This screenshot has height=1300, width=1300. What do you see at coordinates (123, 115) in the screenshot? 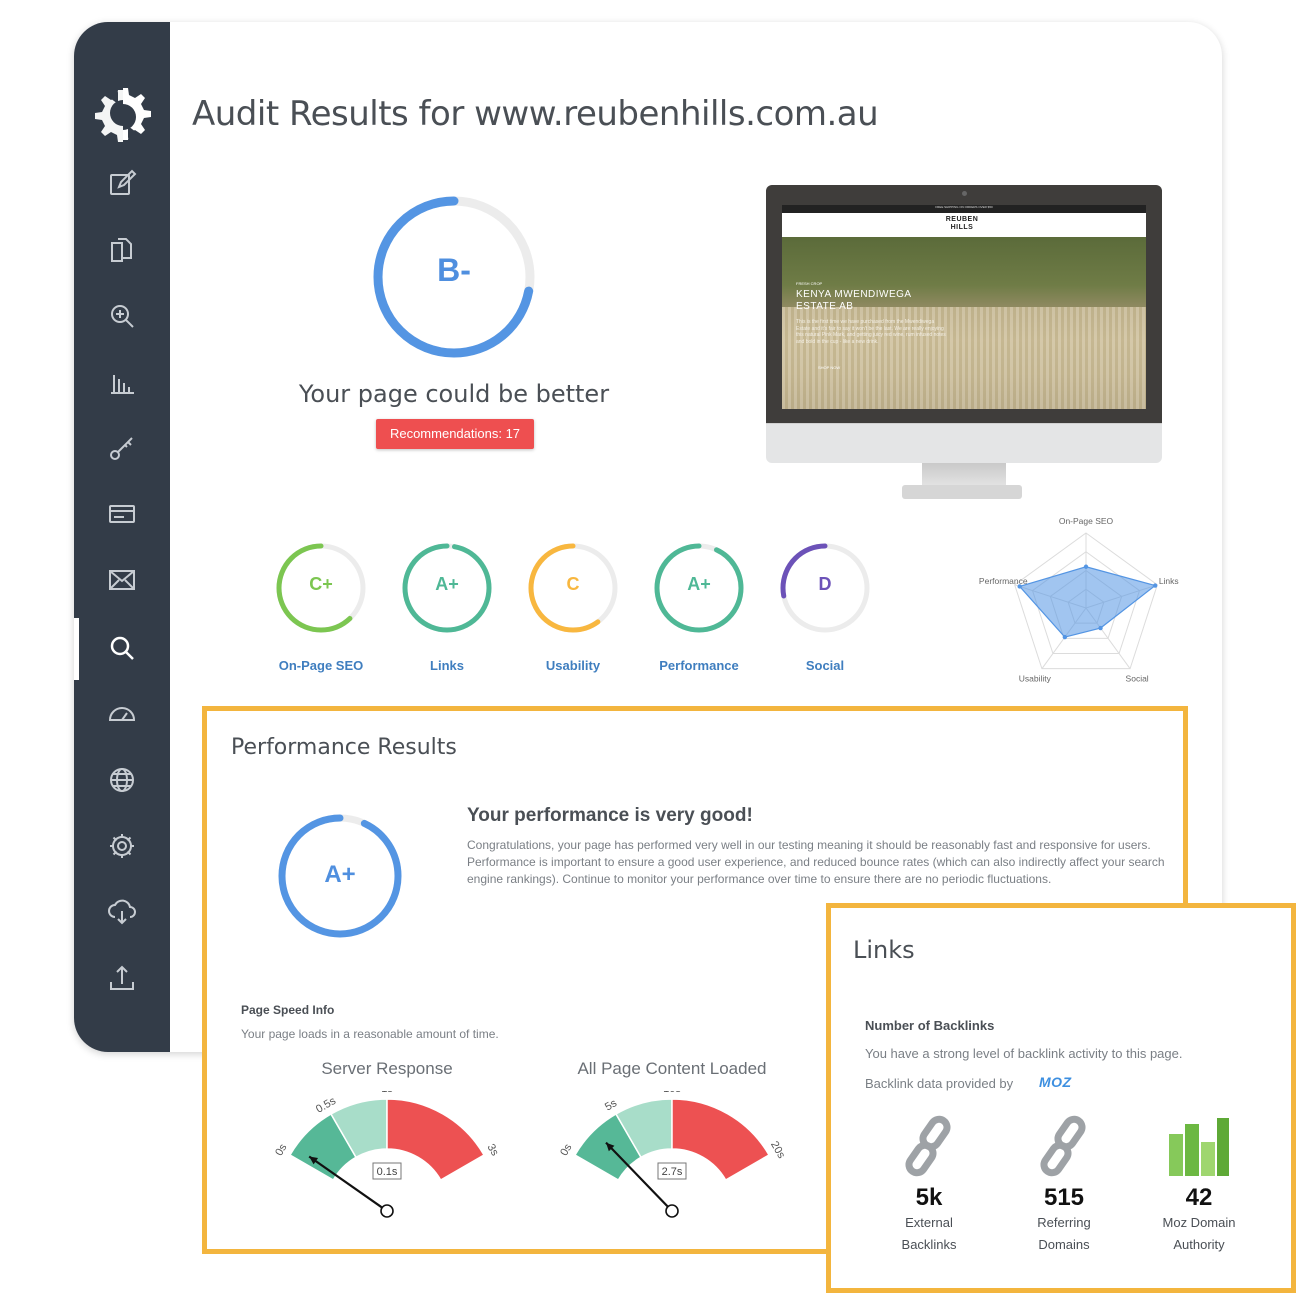
I see `sync-gear-logo-icon` at bounding box center [123, 115].